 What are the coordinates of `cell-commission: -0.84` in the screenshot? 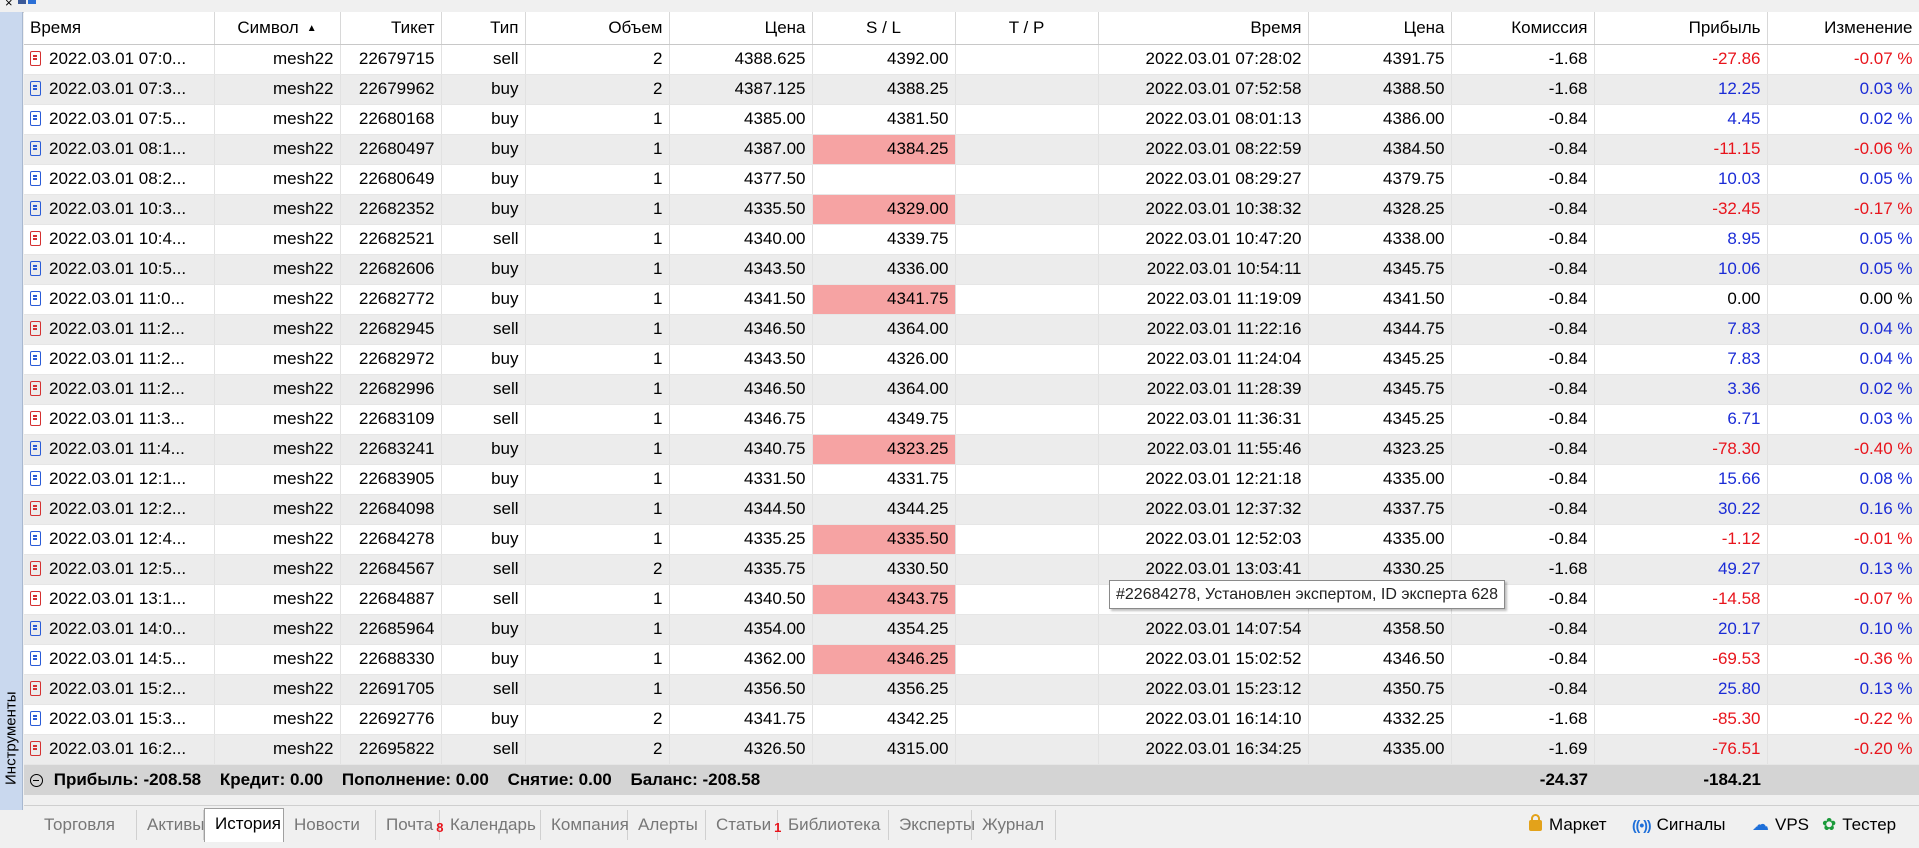 It's located at (1523, 359).